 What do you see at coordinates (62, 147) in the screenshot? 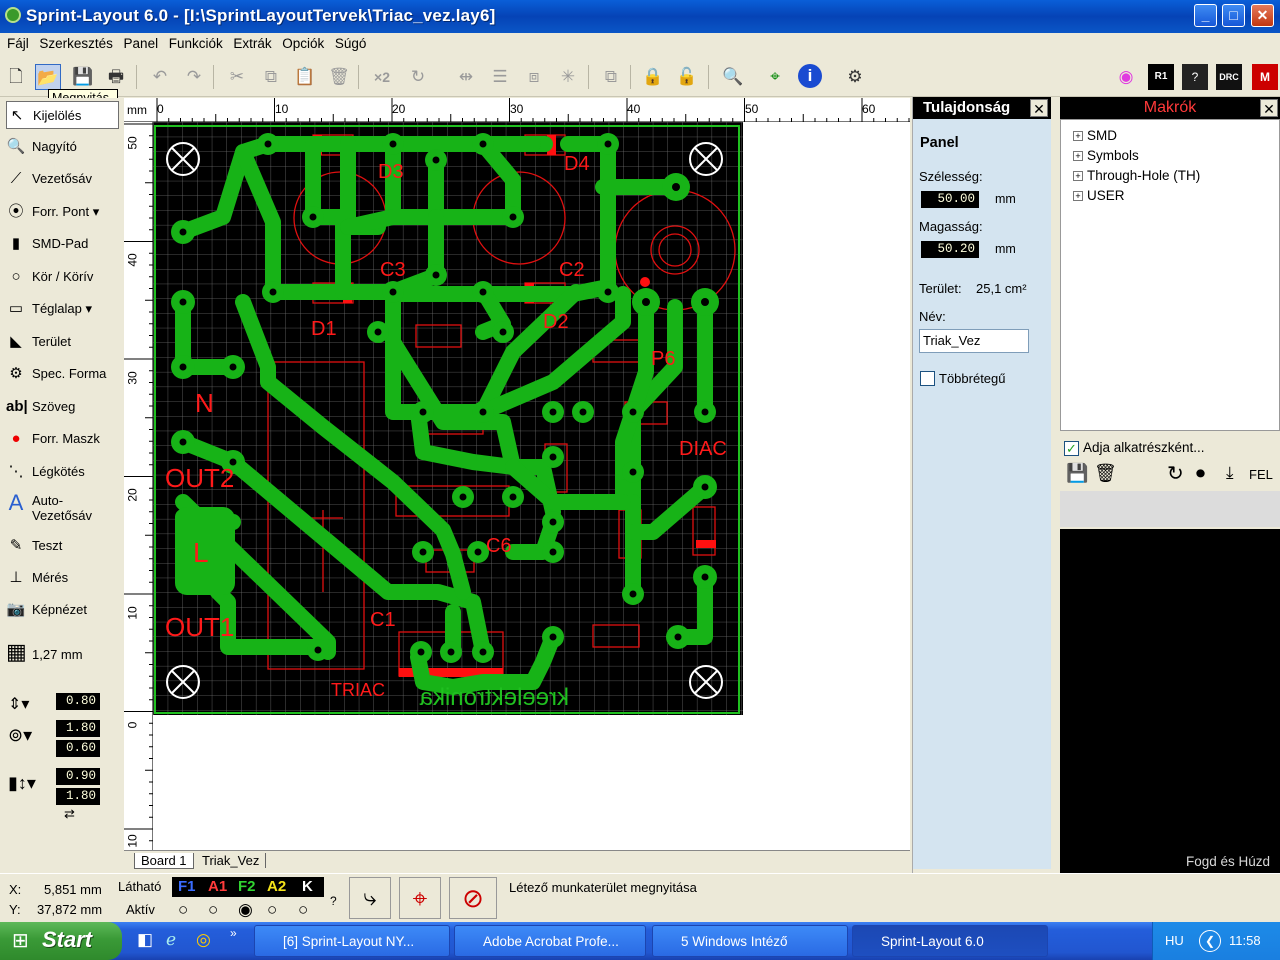
I see `tool-zoom: 🔍 Nagyító` at bounding box center [62, 147].